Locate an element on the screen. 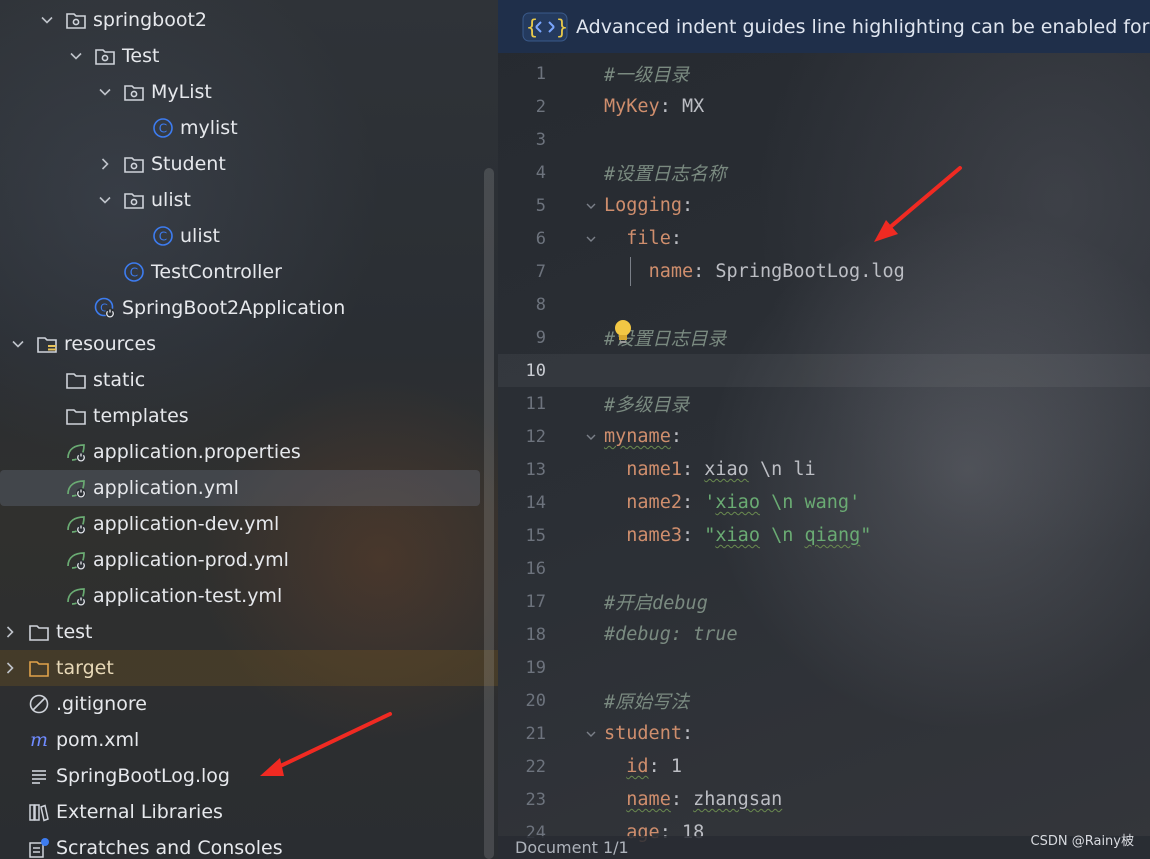 The width and height of the screenshot is (1150, 859). tree-item-external-libraries: External Libraries is located at coordinates (240, 812).